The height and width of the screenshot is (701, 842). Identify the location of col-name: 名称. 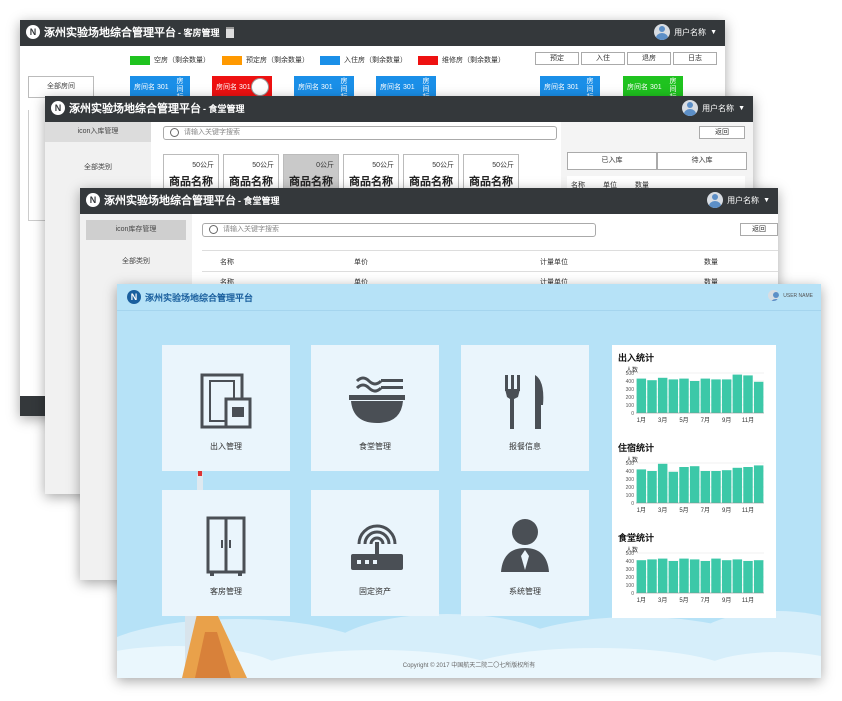
(227, 262).